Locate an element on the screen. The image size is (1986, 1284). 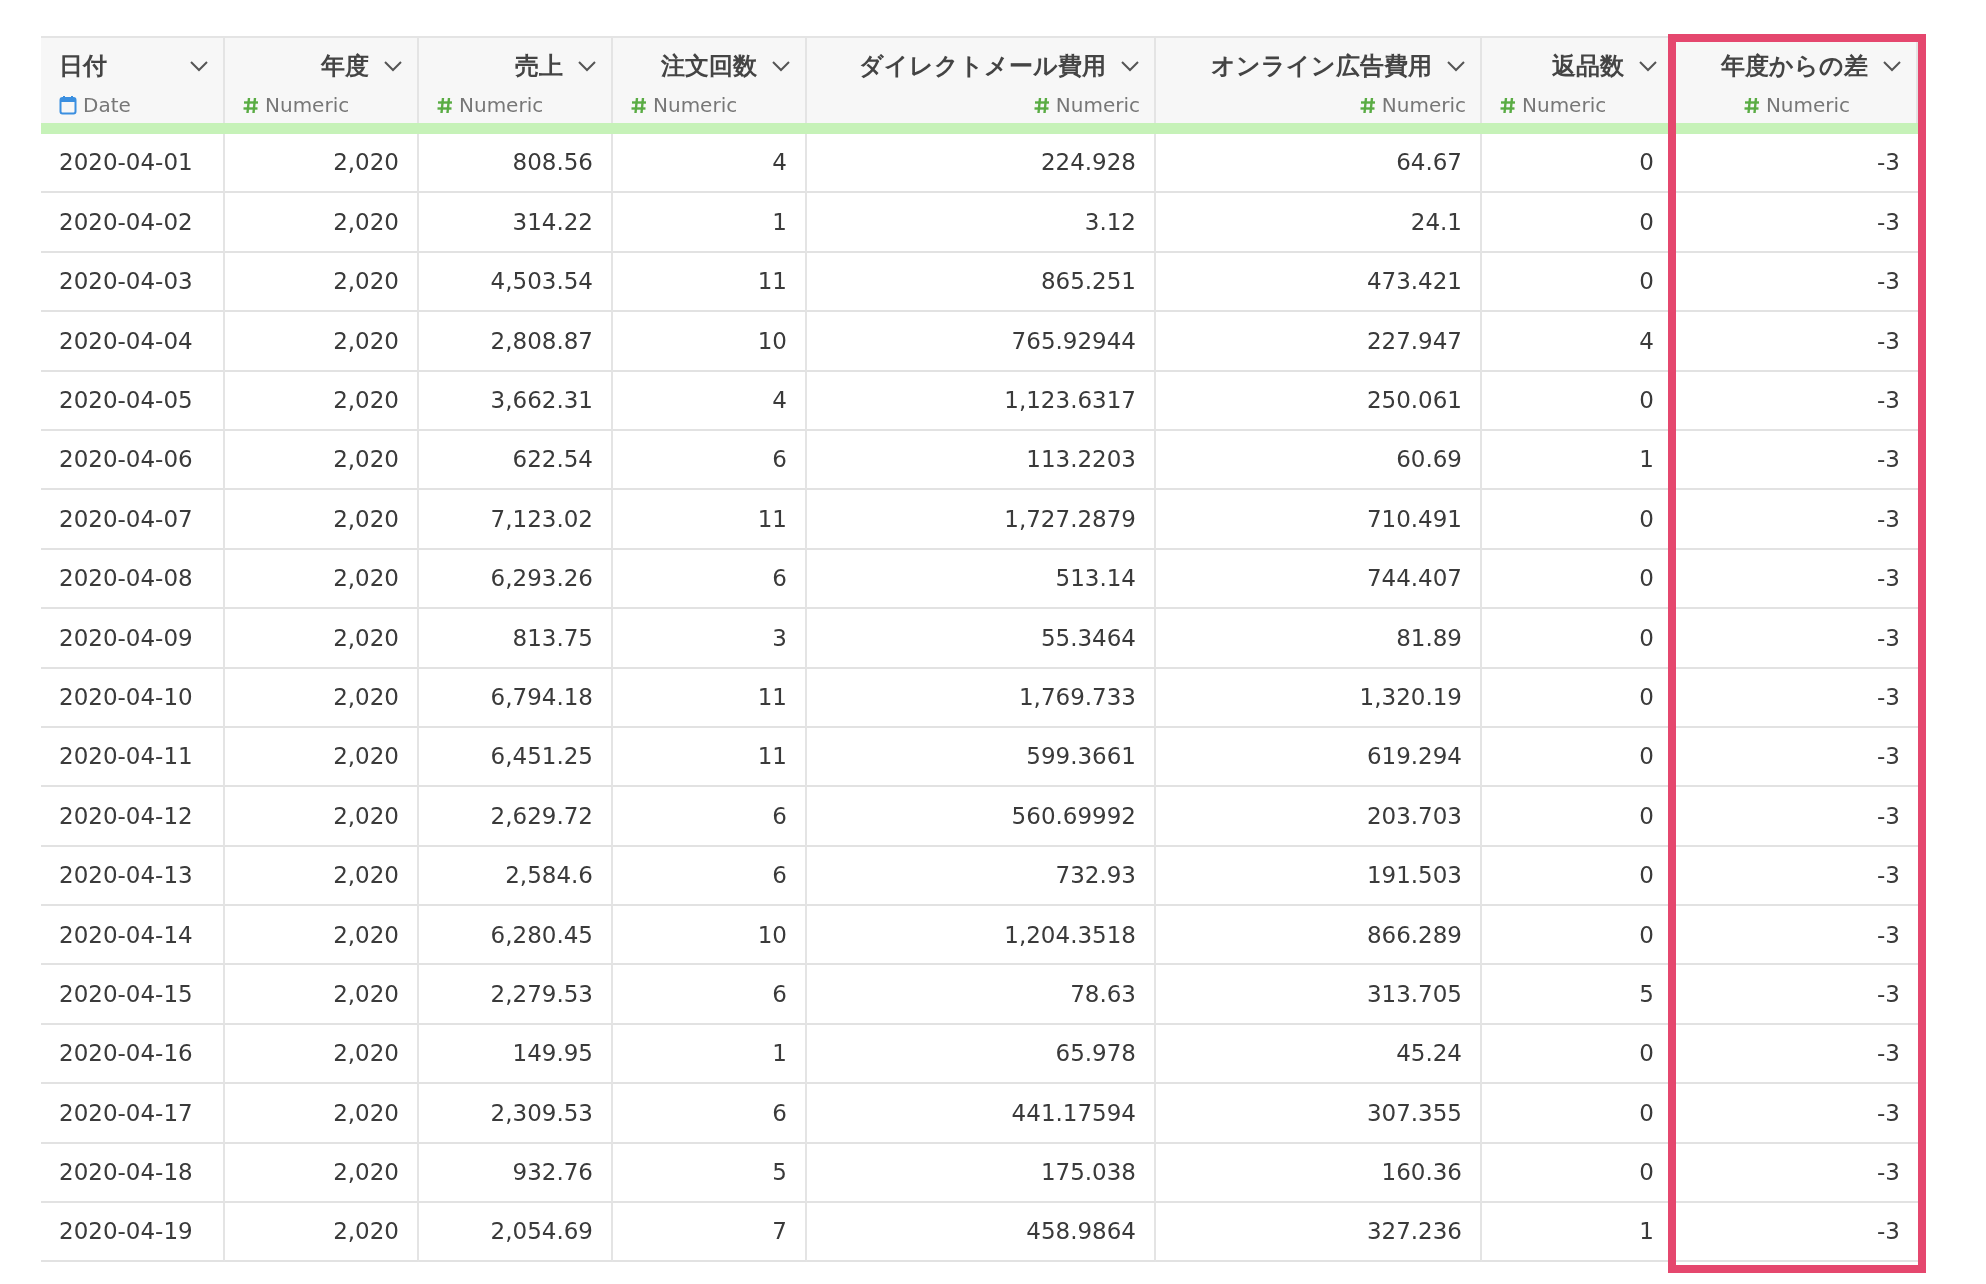
column-header: 売上 Numeric is located at coordinates (516, 79).